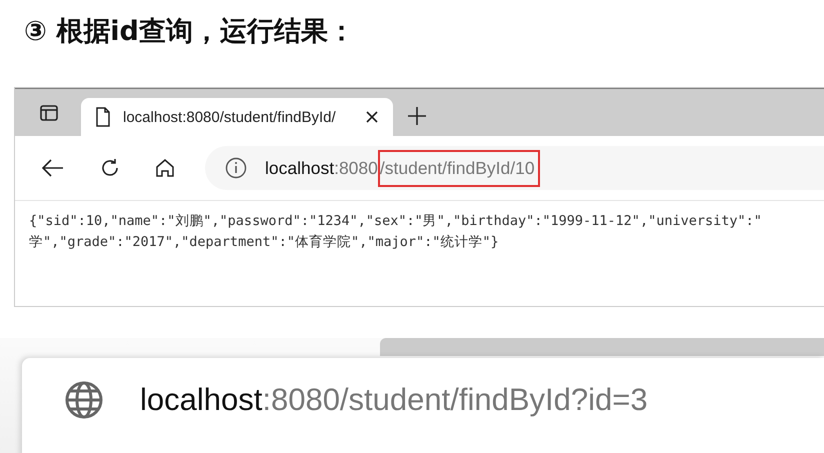 Image resolution: width=824 pixels, height=453 pixels. I want to click on refresh-icon, so click(110, 168).